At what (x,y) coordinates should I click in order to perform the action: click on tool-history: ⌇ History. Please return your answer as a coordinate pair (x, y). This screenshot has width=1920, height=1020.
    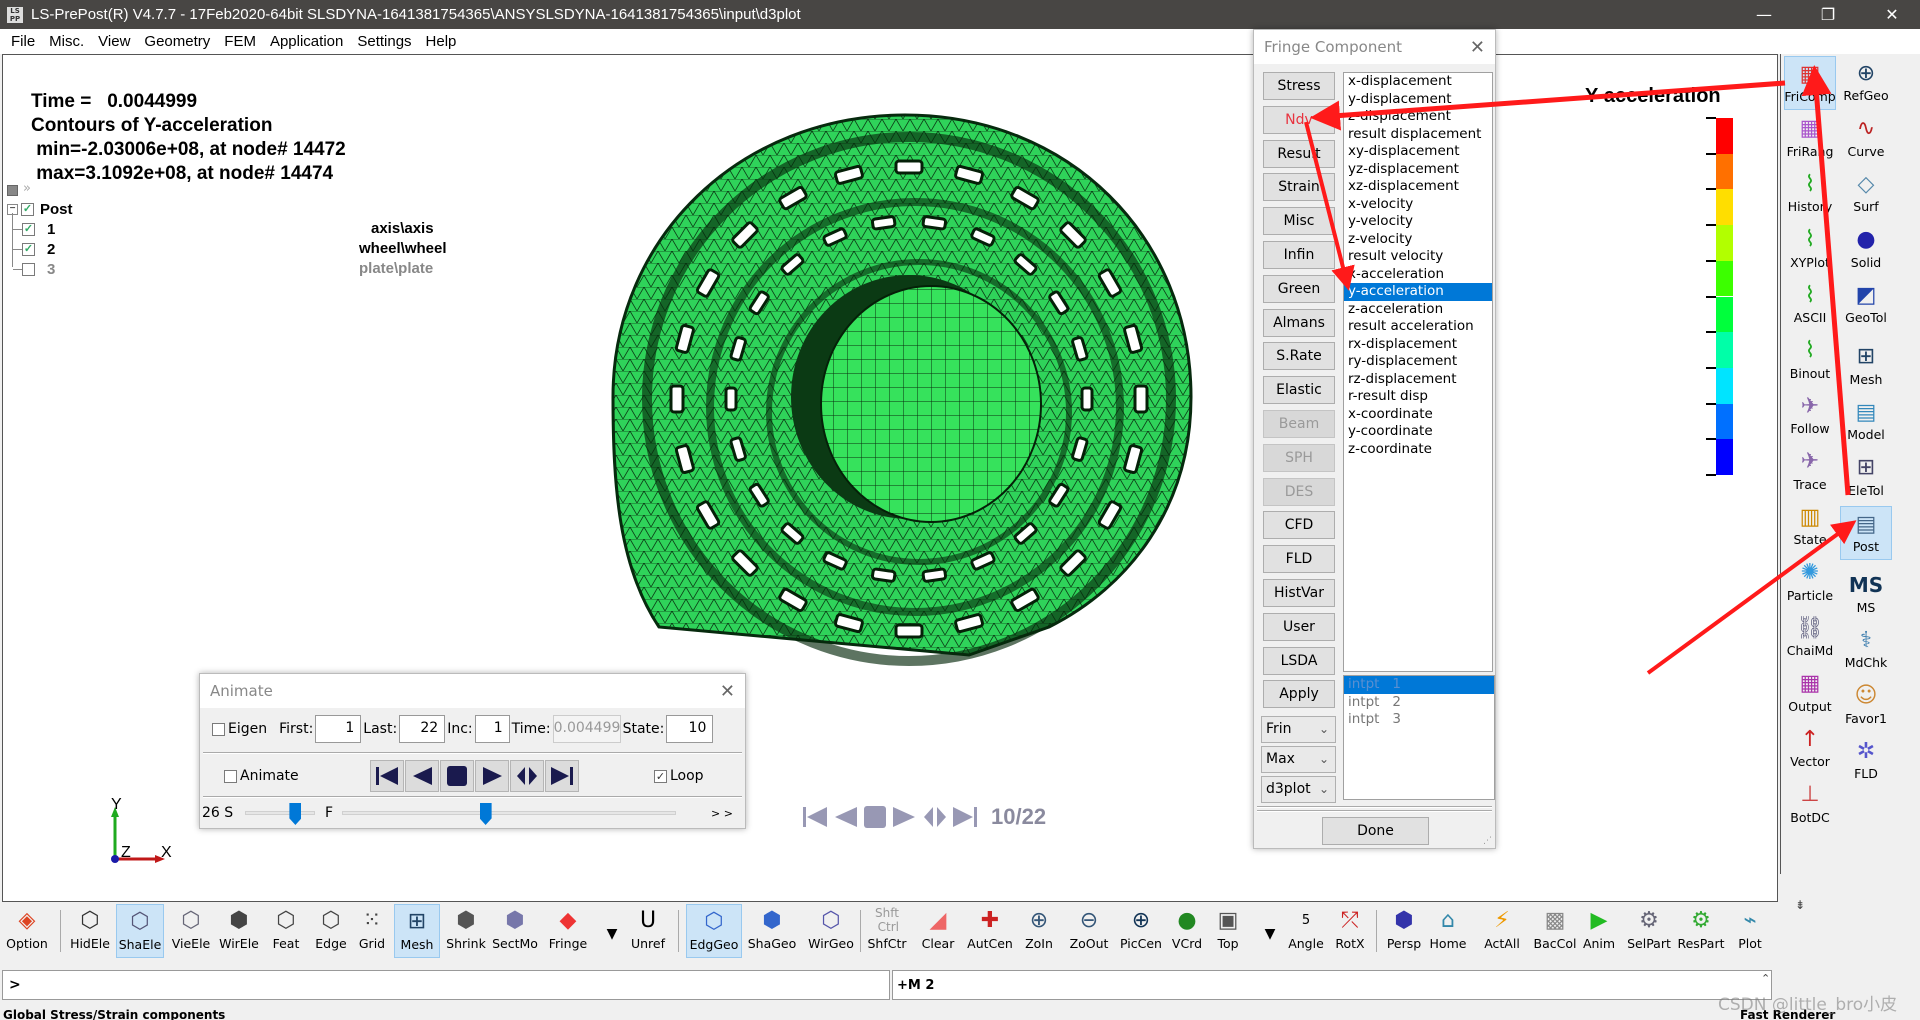
    Looking at the image, I should click on (1810, 194).